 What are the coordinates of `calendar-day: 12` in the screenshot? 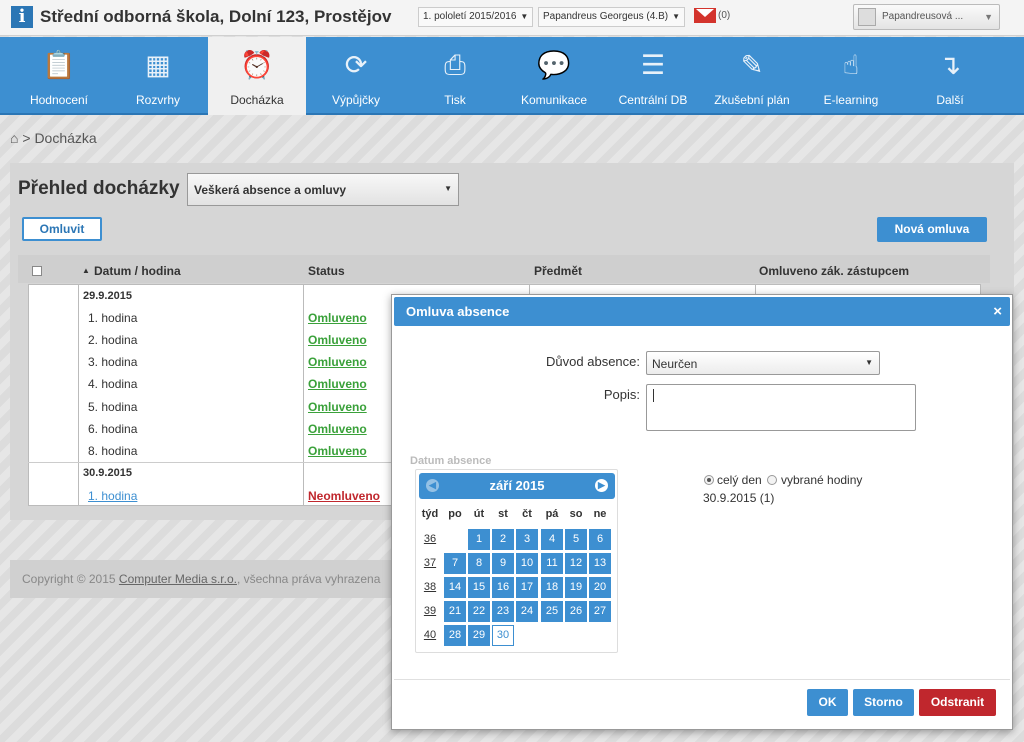 It's located at (576, 563).